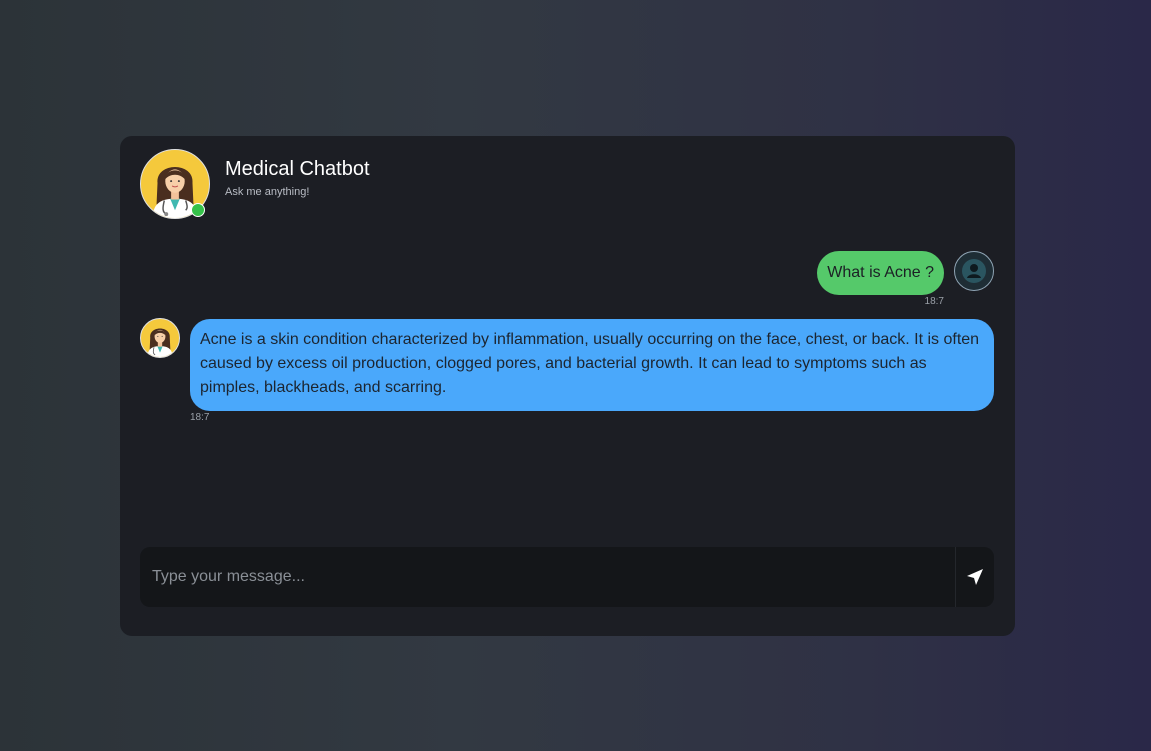 The image size is (1151, 751). What do you see at coordinates (198, 210) in the screenshot?
I see `online-status-dot` at bounding box center [198, 210].